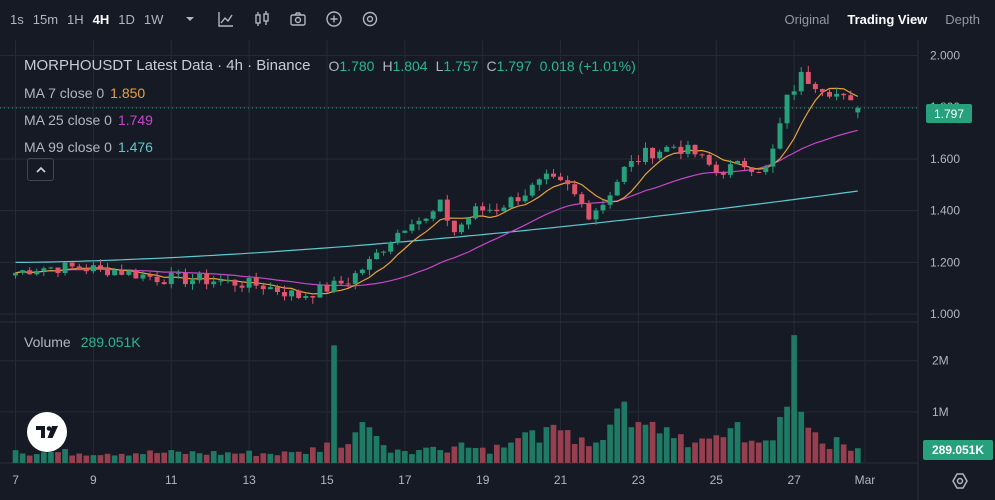 The width and height of the screenshot is (995, 500). Describe the element at coordinates (226, 19) in the screenshot. I see `indicators-icon` at that location.